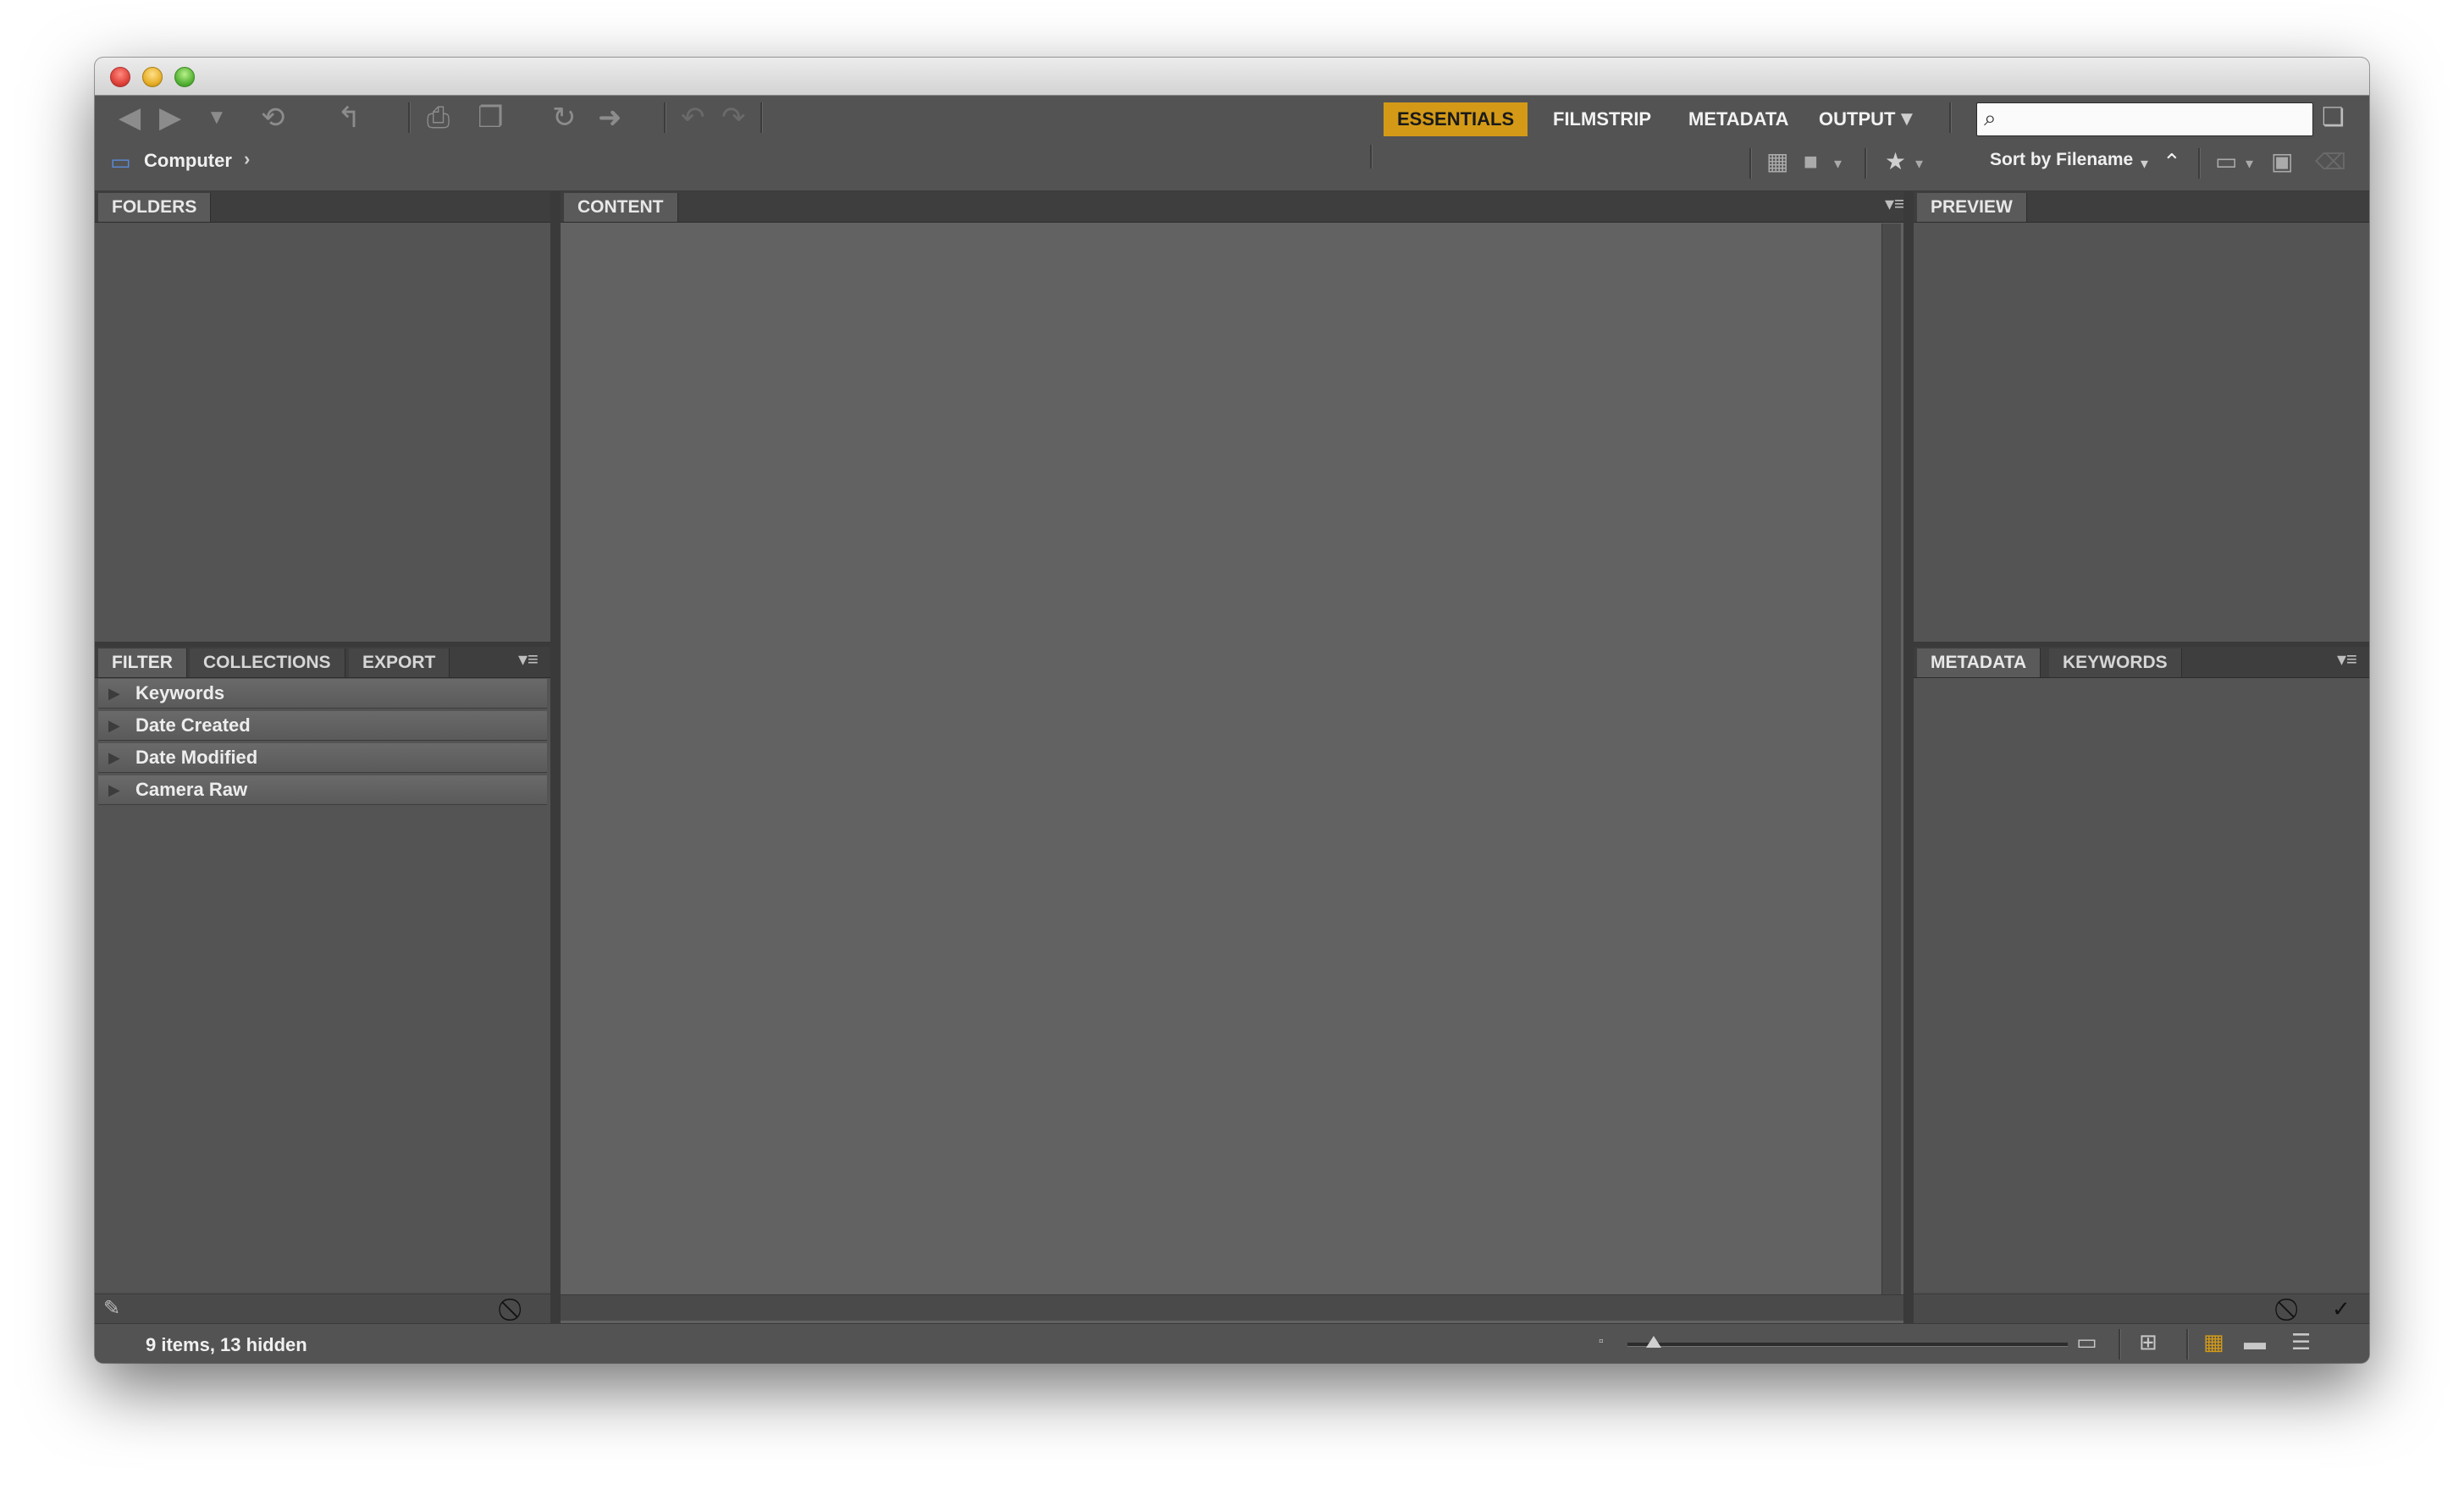 The image size is (2464, 1495). Describe the element at coordinates (1232, 1307) in the screenshot. I see `content-horizontal-scrollbar` at that location.